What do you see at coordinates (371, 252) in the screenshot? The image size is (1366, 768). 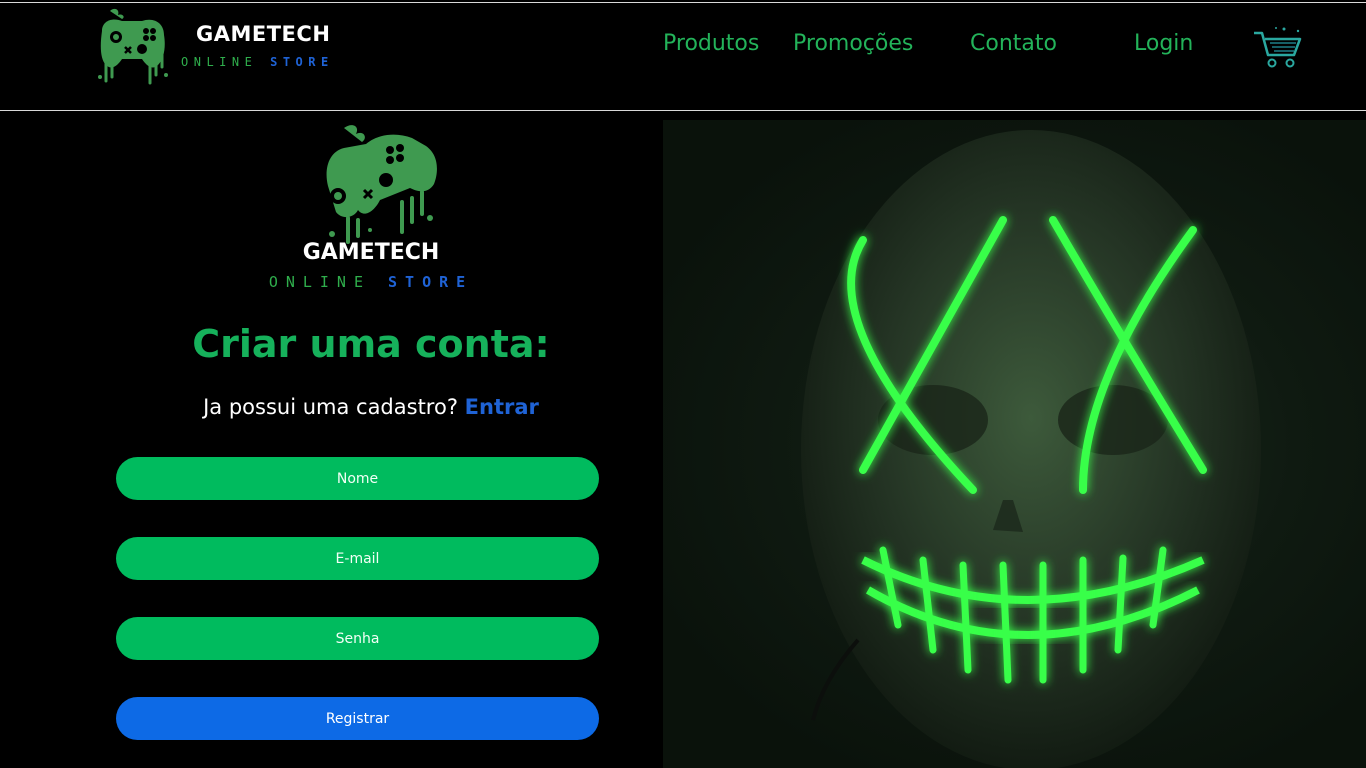 I see `hero-brand-title: GAMETECH` at bounding box center [371, 252].